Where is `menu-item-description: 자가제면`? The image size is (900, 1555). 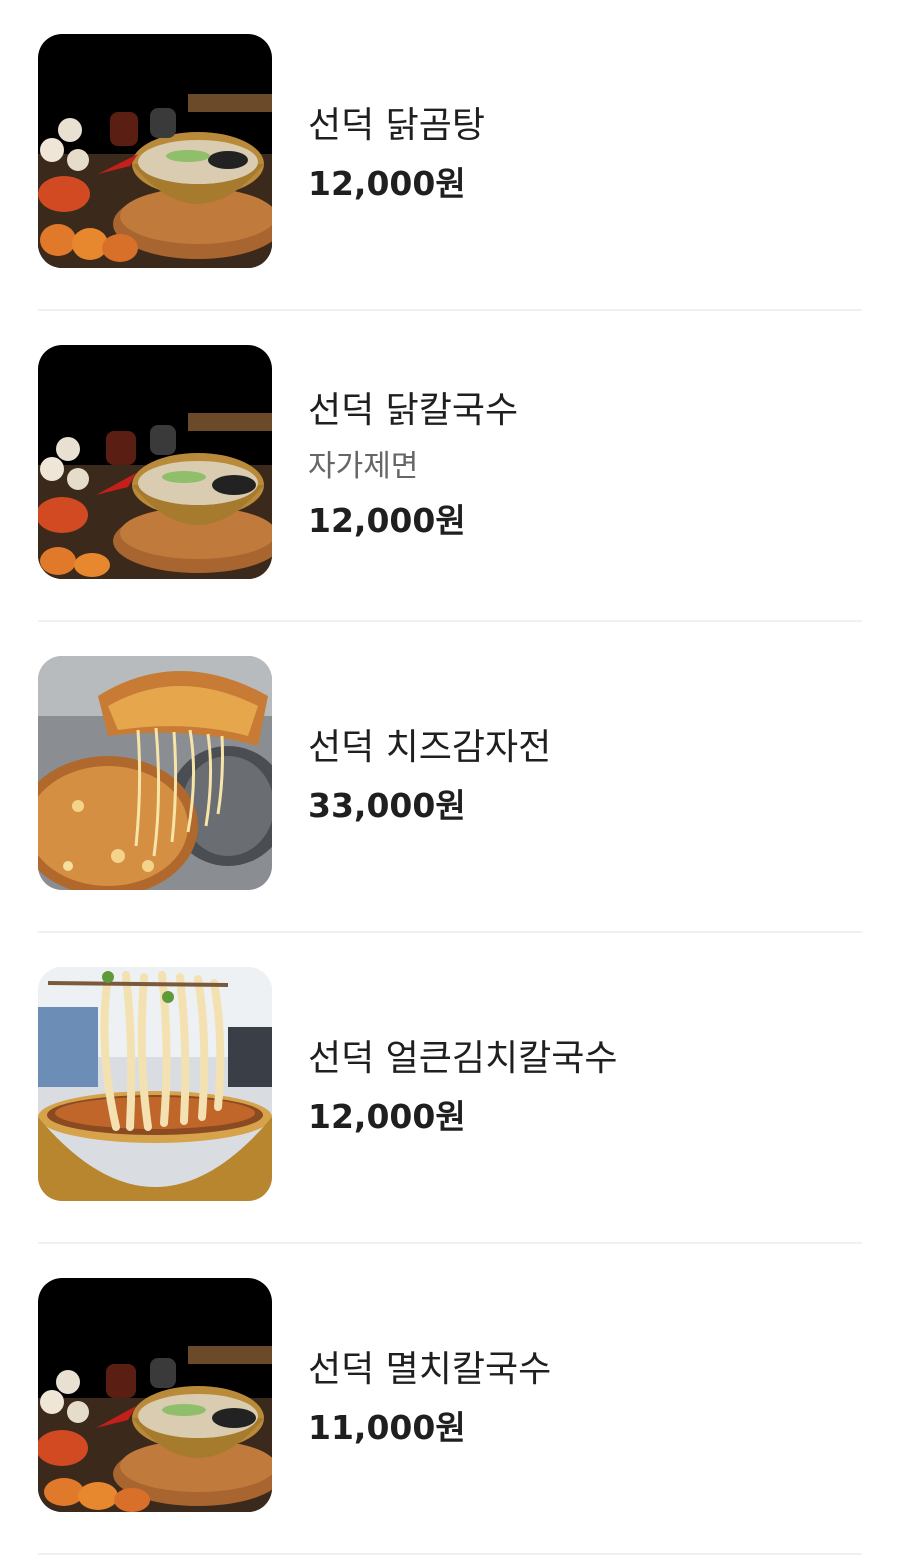 menu-item-description: 자가제면 is located at coordinates (363, 466).